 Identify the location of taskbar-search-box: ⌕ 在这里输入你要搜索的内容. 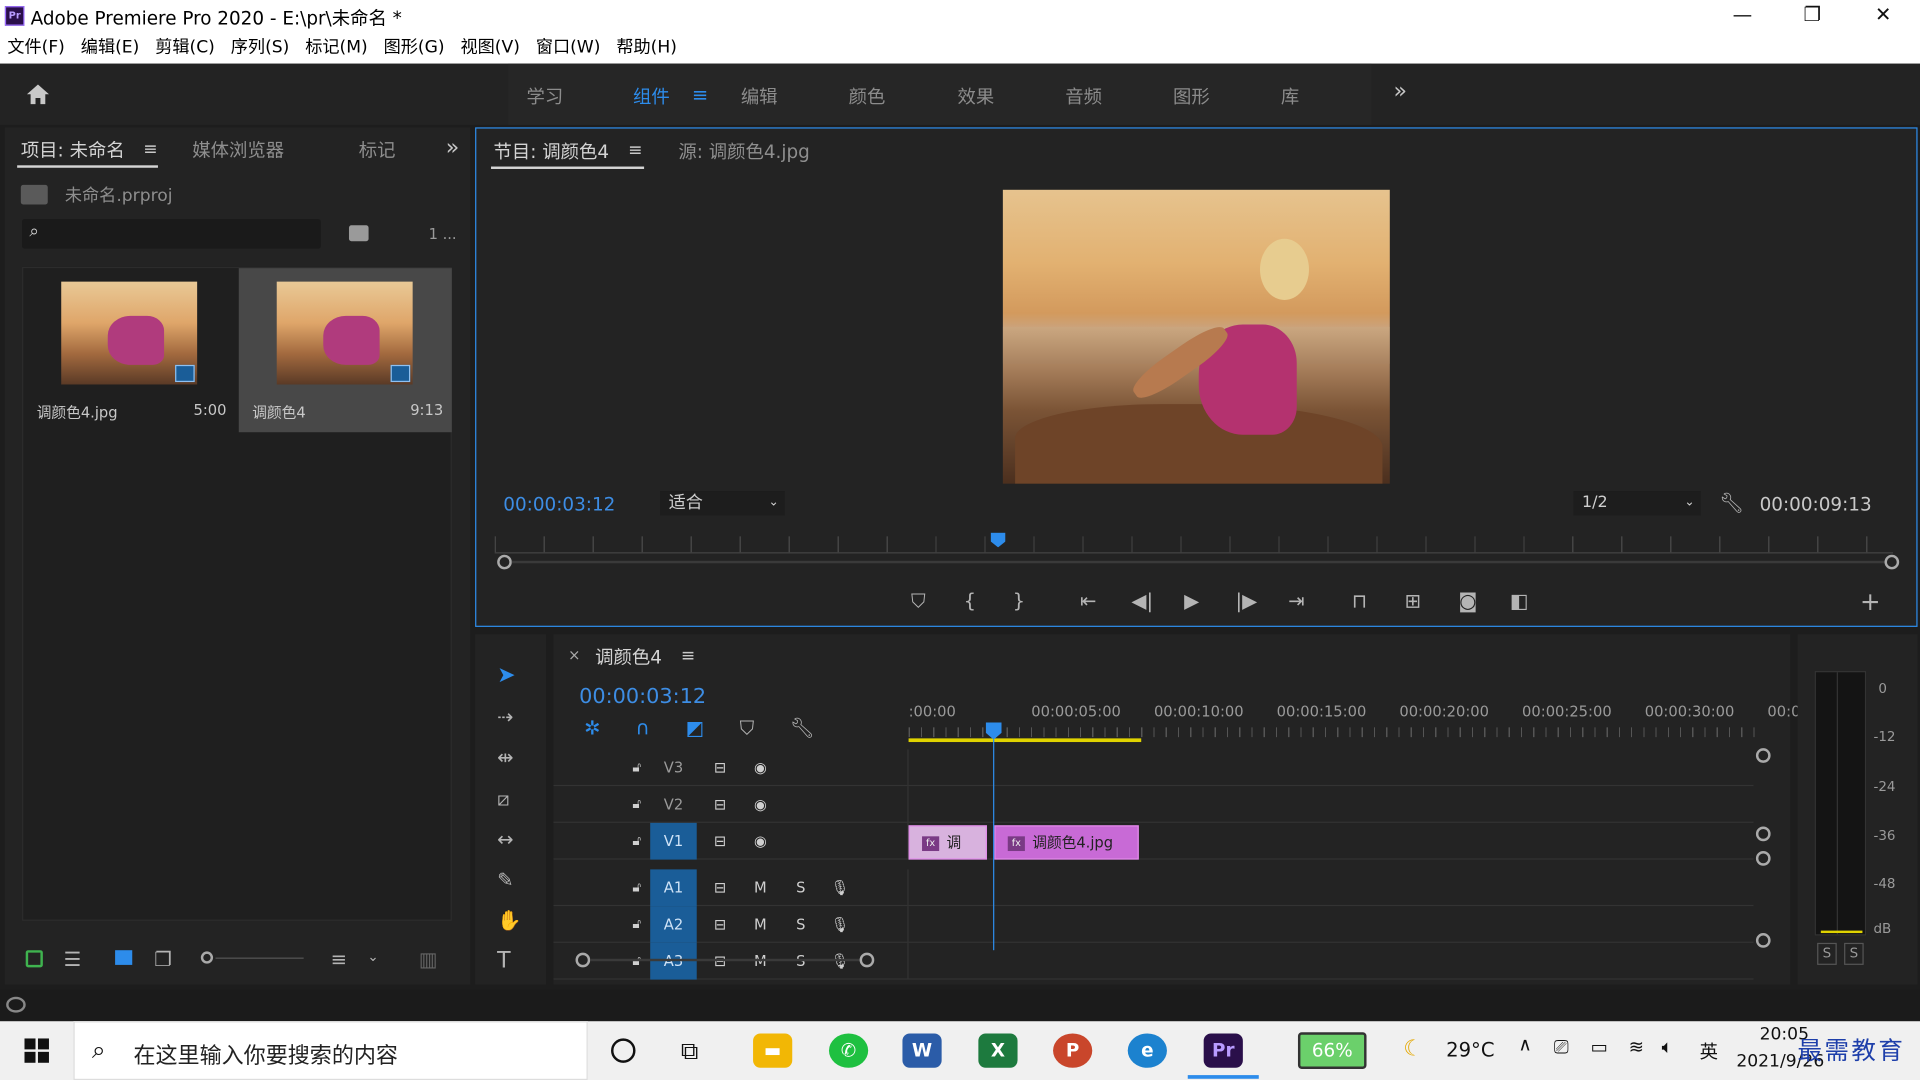
(330, 1050).